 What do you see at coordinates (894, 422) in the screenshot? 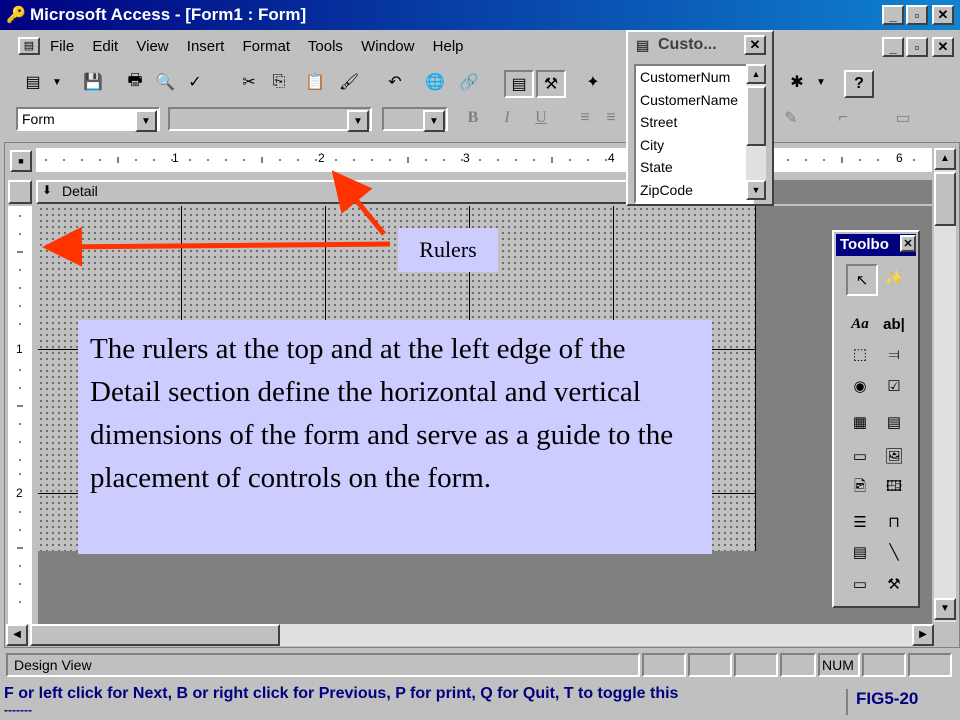
I see `list-box-icon: ▤` at bounding box center [894, 422].